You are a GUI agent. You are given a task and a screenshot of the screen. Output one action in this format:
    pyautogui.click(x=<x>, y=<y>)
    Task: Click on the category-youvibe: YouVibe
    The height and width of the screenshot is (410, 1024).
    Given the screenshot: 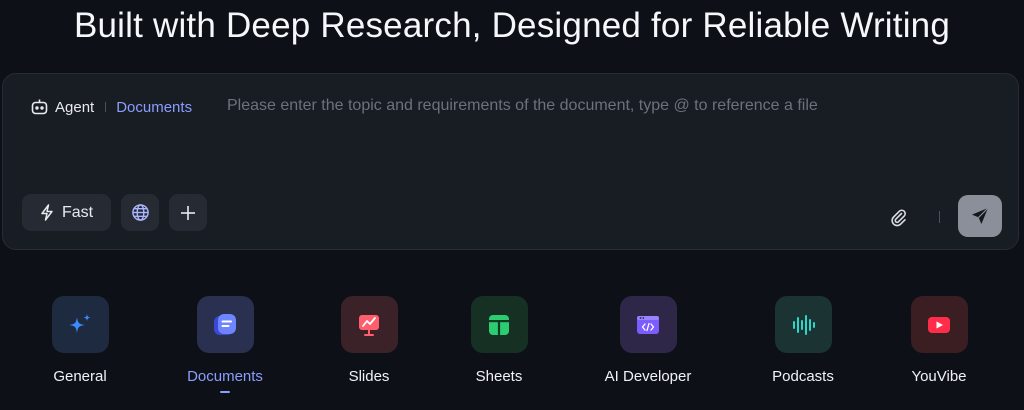 What is the action you would take?
    pyautogui.click(x=939, y=340)
    